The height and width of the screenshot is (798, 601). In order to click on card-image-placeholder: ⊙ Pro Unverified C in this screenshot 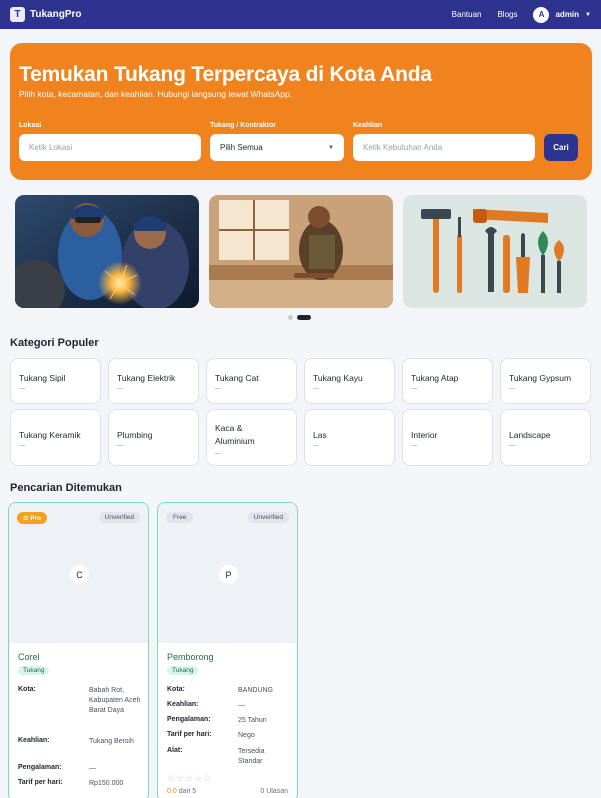, I will do `click(78, 573)`.